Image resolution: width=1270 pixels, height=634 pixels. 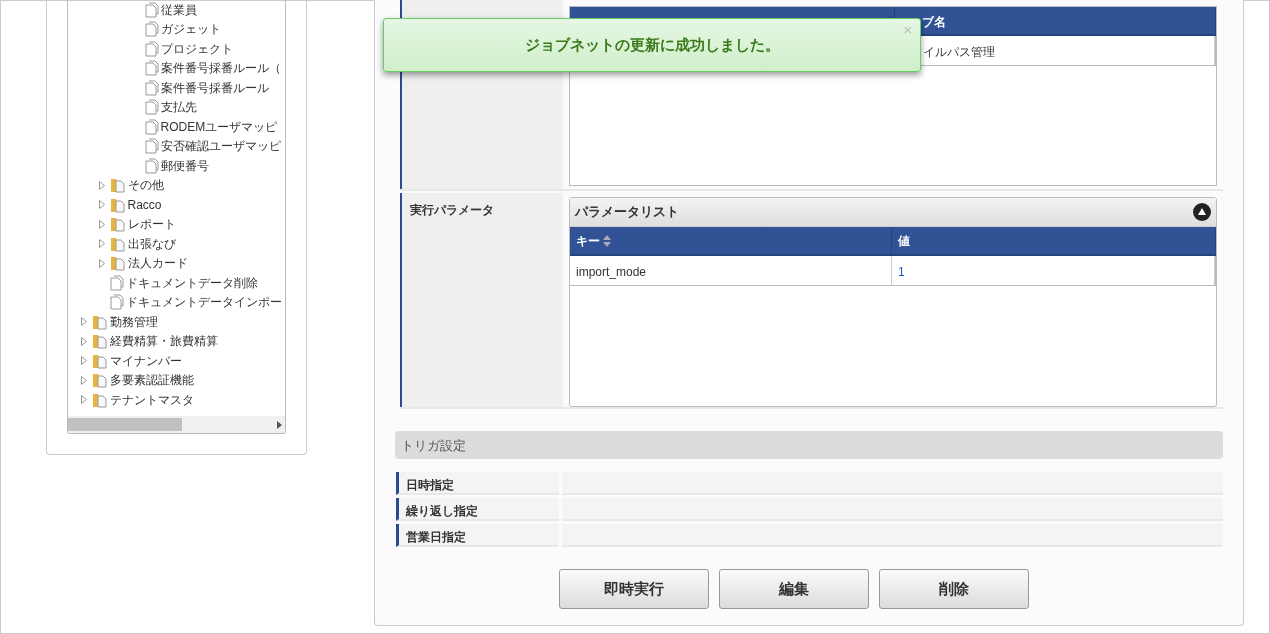 What do you see at coordinates (477, 509) in the screenshot?
I see `field-label: 繰り返し指定` at bounding box center [477, 509].